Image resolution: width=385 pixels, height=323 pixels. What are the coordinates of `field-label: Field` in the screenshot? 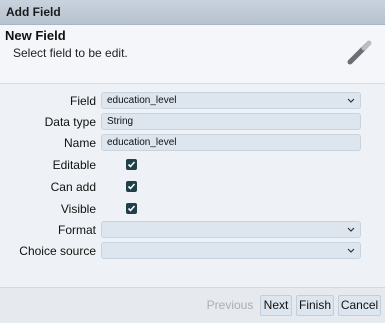 It's located at (82, 101).